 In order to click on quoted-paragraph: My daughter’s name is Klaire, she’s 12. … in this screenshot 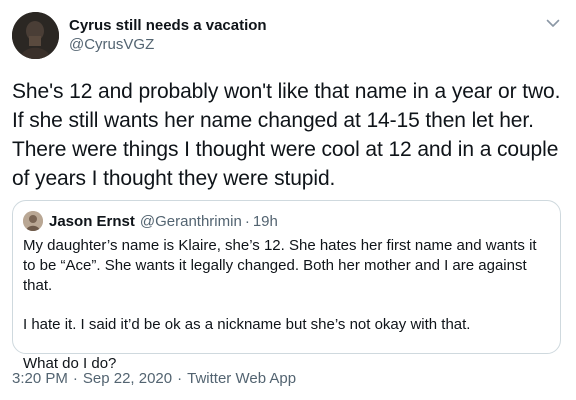, I will do `click(280, 265)`.